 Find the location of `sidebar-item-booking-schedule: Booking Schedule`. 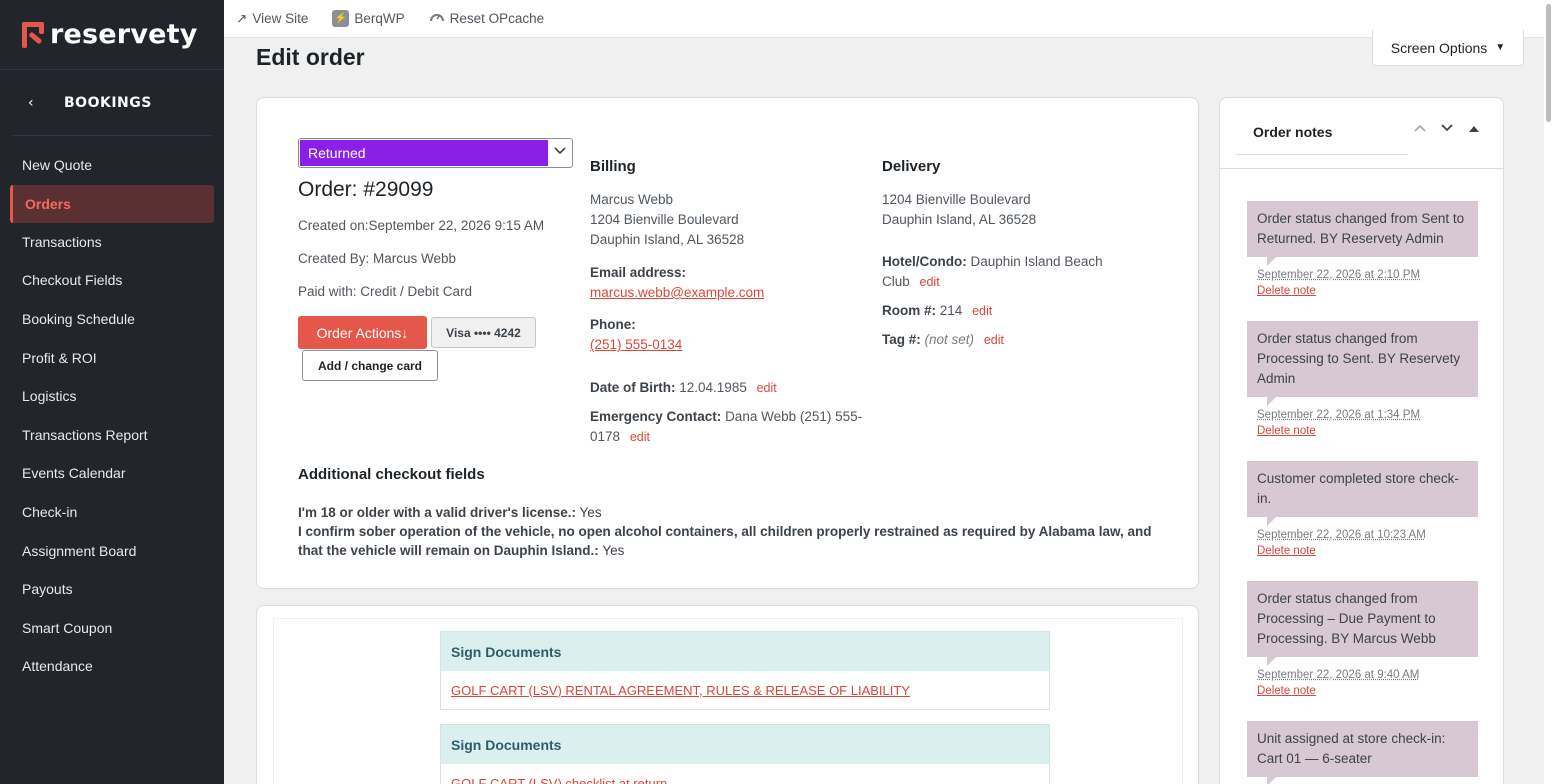

sidebar-item-booking-schedule: Booking Schedule is located at coordinates (112, 319).